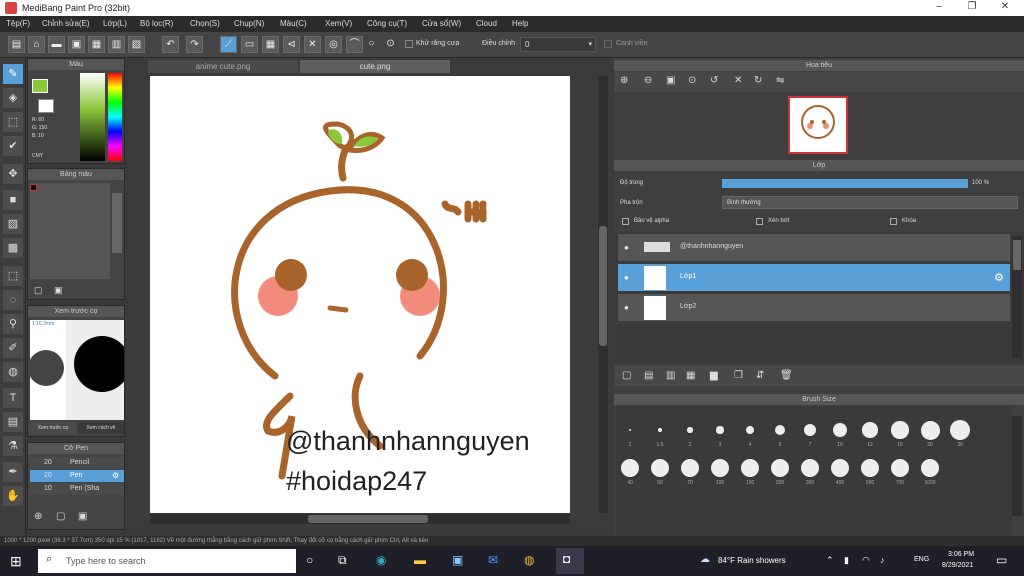 This screenshot has width=1024, height=576. I want to click on notification-icon: ▭, so click(1001, 560).